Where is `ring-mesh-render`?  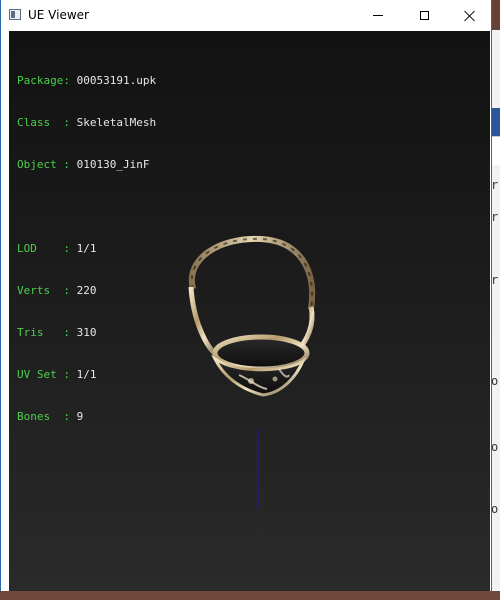
ring-mesh-render is located at coordinates (252, 316).